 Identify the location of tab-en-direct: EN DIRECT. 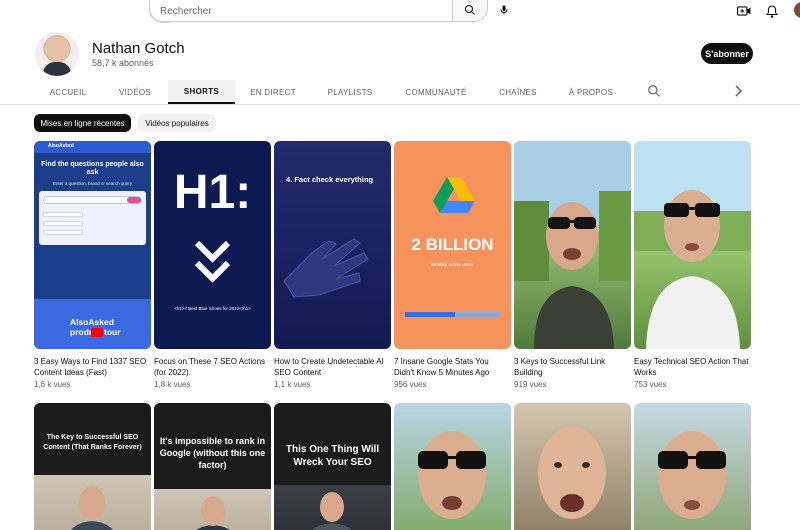
(273, 92).